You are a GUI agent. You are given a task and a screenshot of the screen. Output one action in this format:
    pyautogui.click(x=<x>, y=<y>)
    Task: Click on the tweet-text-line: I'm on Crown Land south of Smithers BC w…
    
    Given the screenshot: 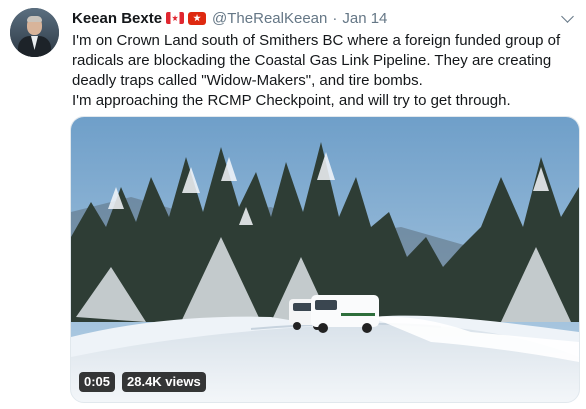 What is the action you would take?
    pyautogui.click(x=316, y=40)
    